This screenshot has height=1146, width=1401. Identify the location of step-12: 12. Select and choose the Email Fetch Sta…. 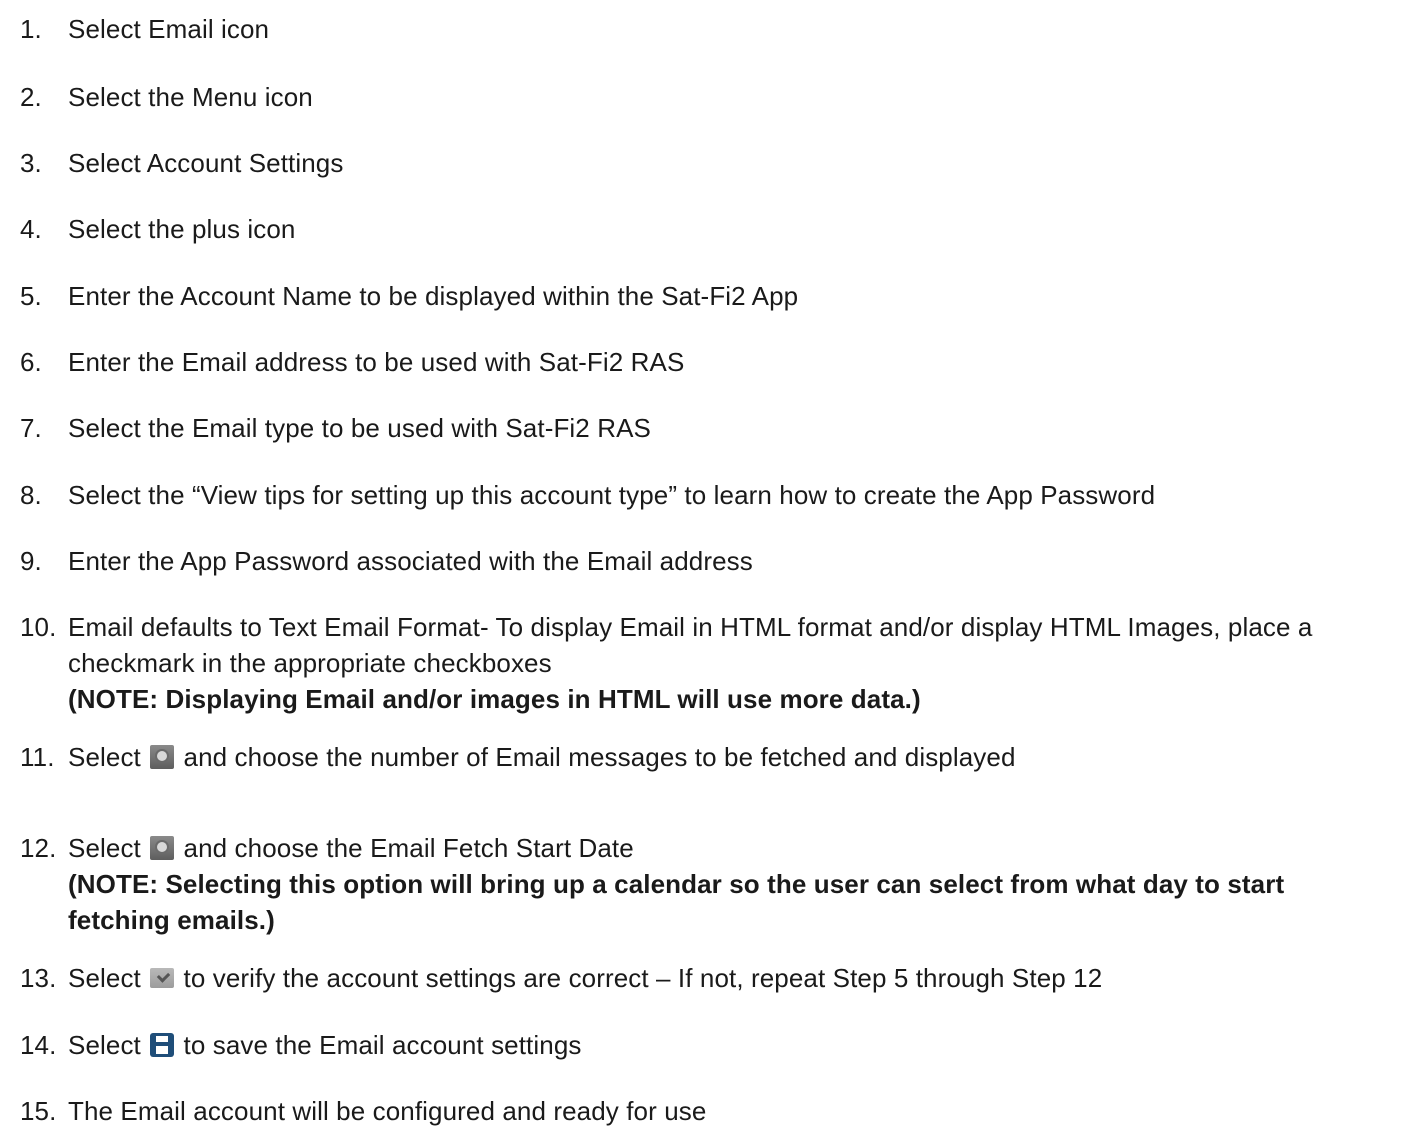
(710, 848).